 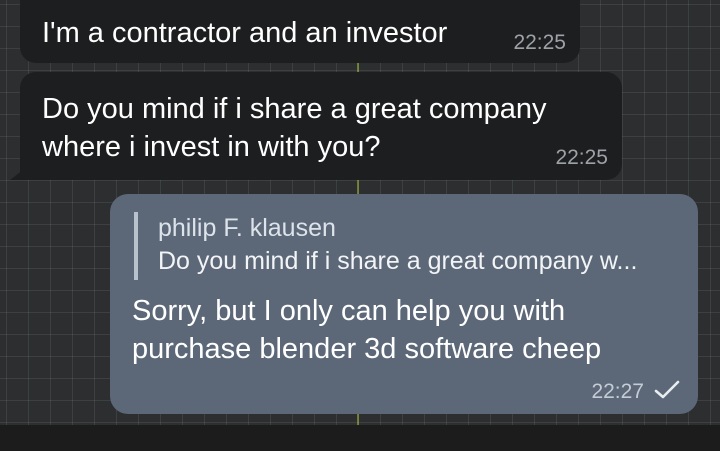 What do you see at coordinates (360, 438) in the screenshot?
I see `bottom-bar` at bounding box center [360, 438].